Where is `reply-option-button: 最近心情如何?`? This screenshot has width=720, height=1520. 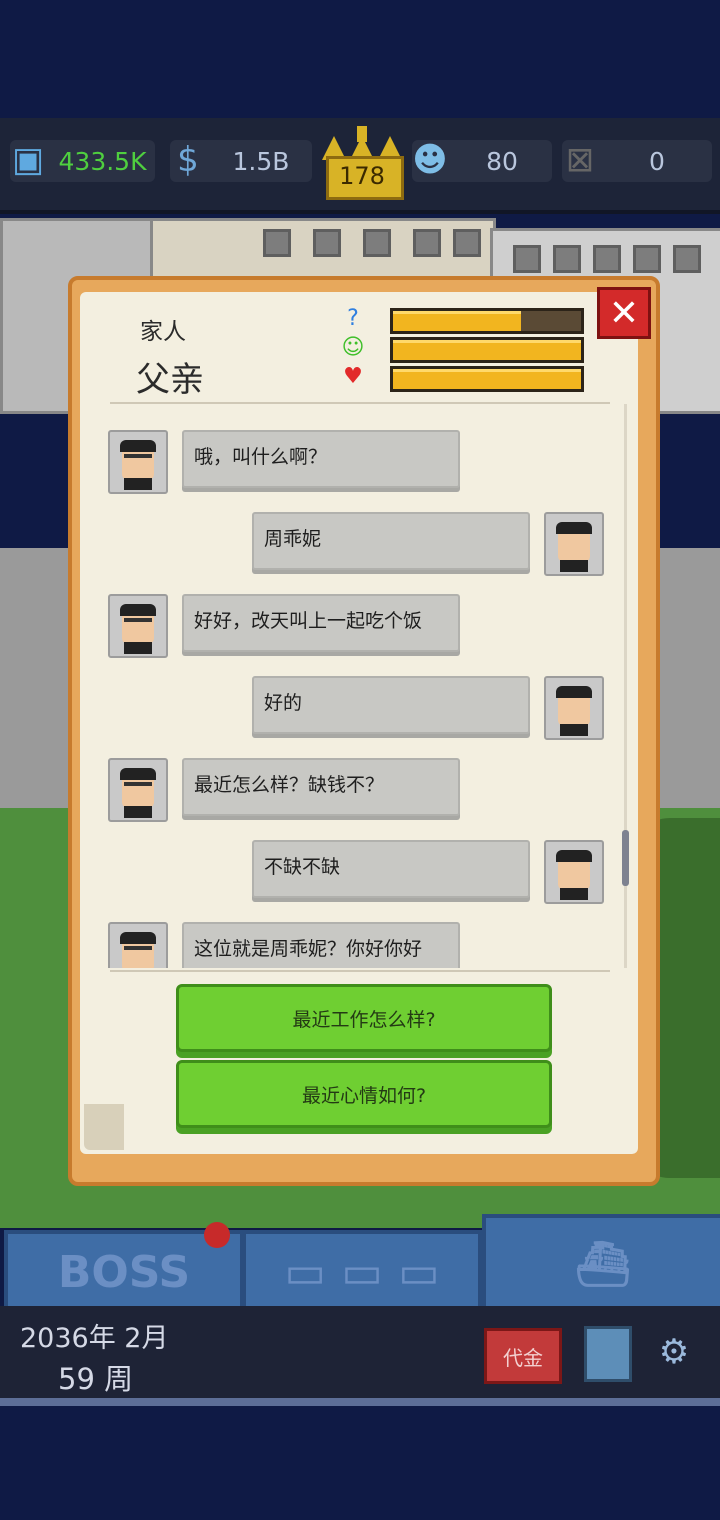 reply-option-button: 最近心情如何? is located at coordinates (364, 1094).